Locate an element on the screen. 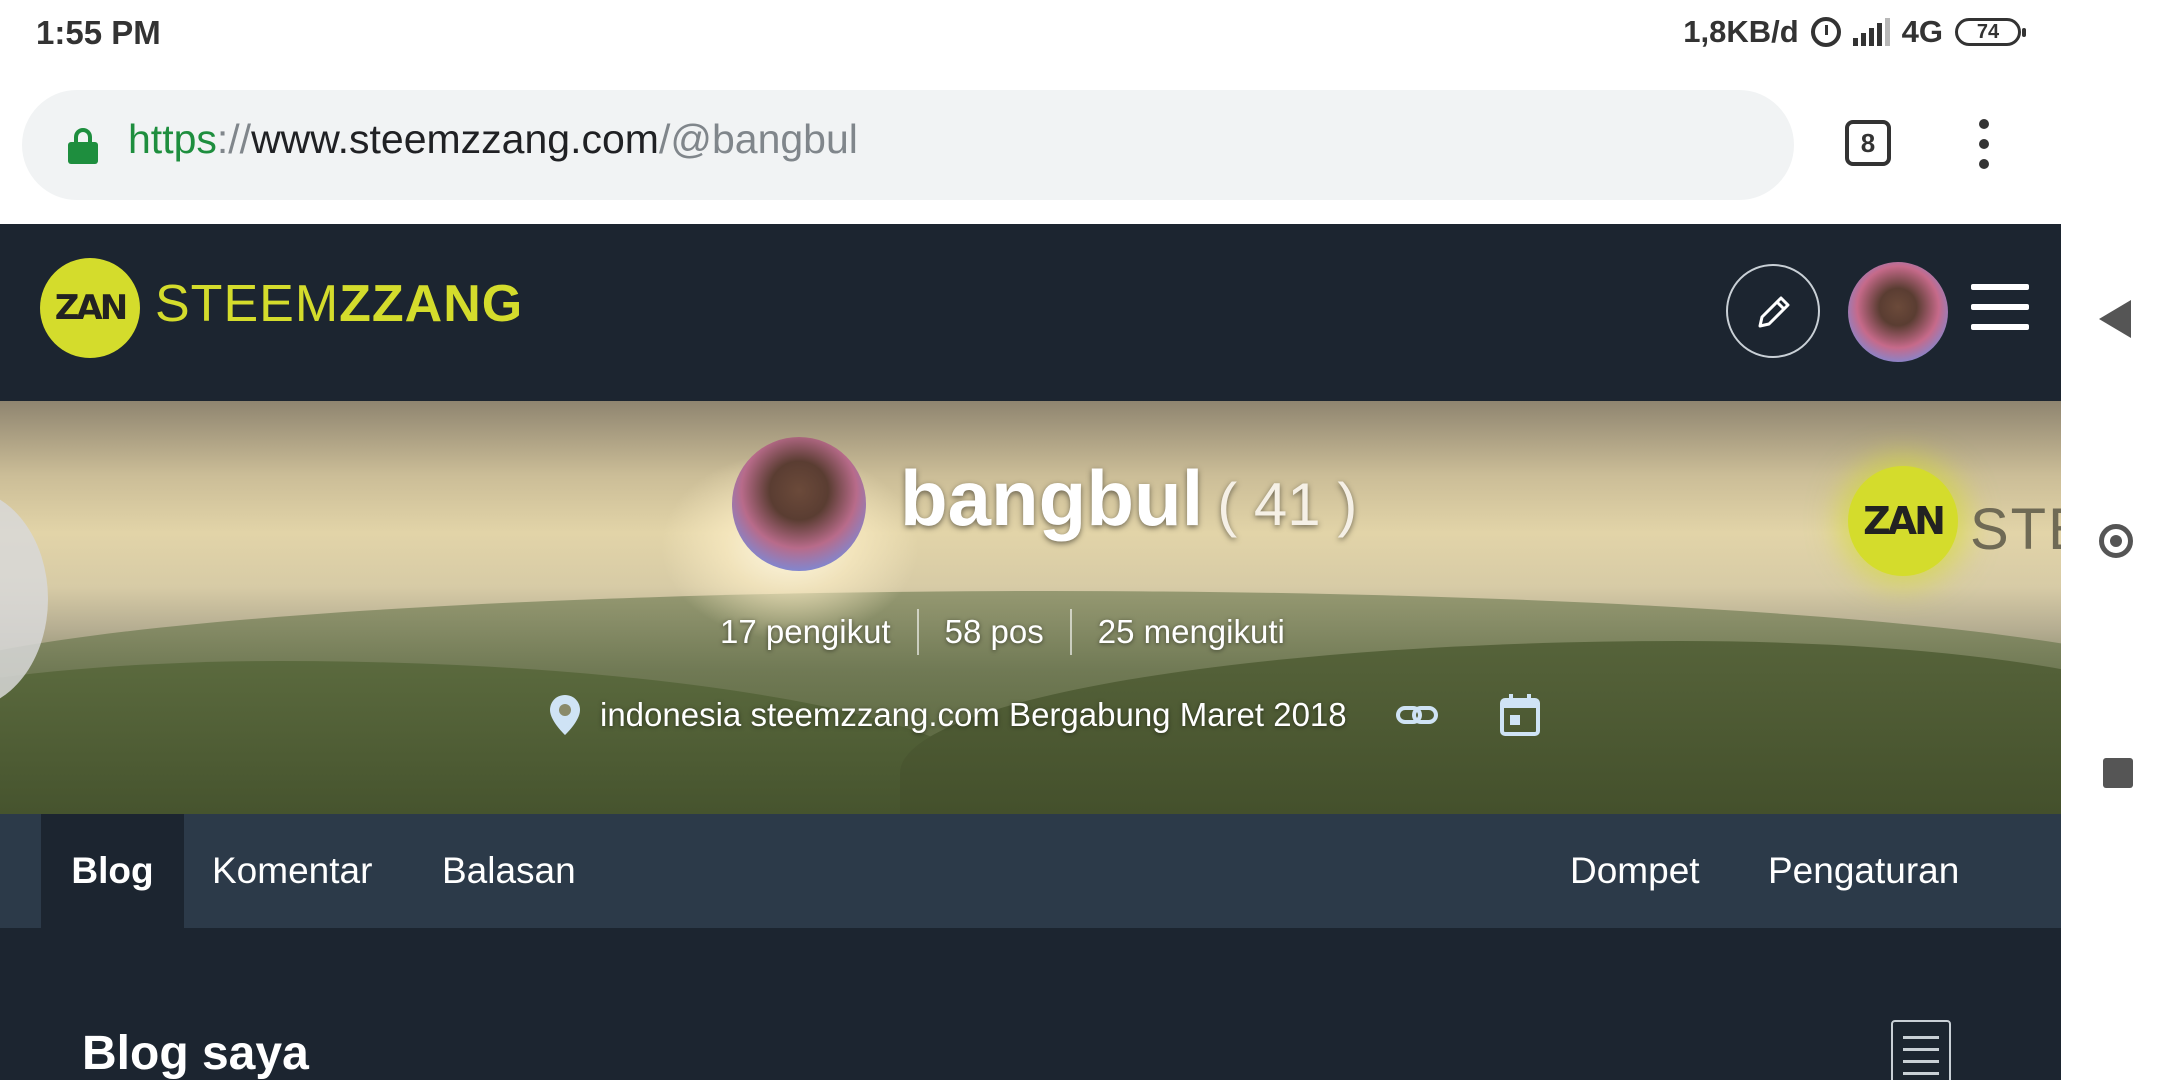 This screenshot has height=1080, width=2160. profile-stats: 17 pengikut 58 pos 25 mengikuti is located at coordinates (1002, 632).